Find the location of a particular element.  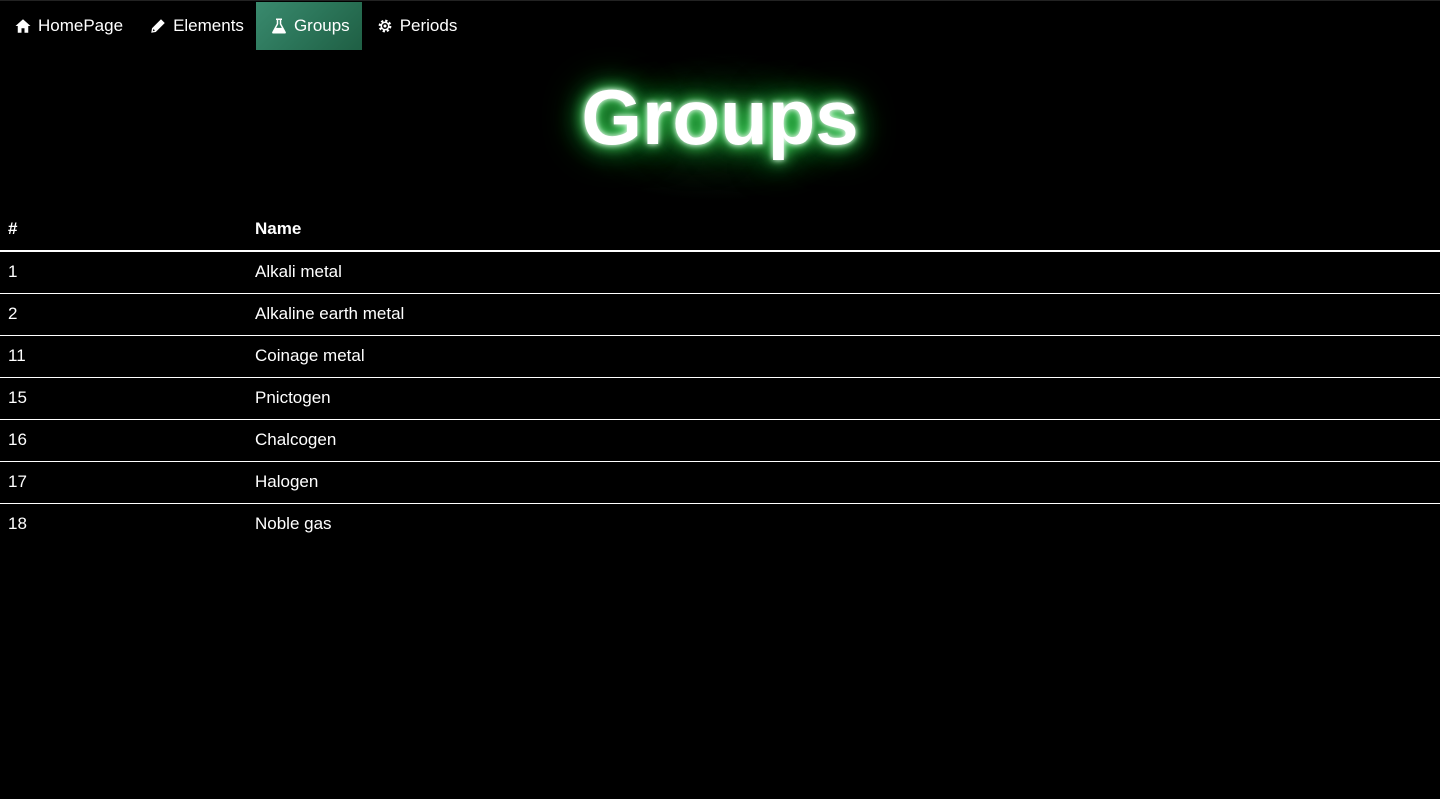

table-row: 18 Noble gas is located at coordinates (720, 524).